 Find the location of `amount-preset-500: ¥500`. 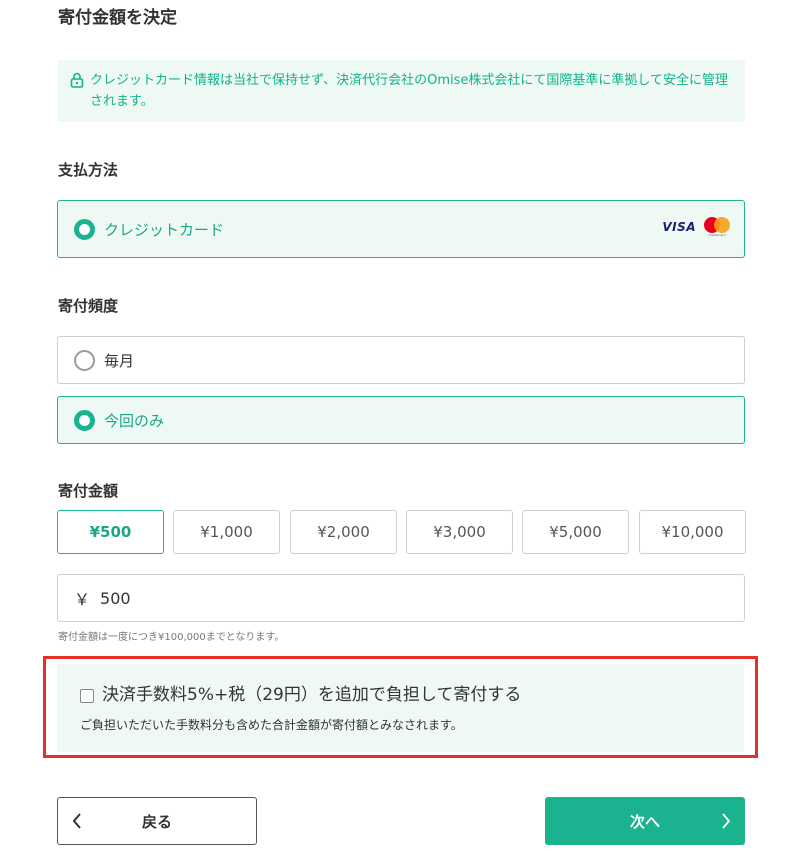

amount-preset-500: ¥500 is located at coordinates (110, 532).